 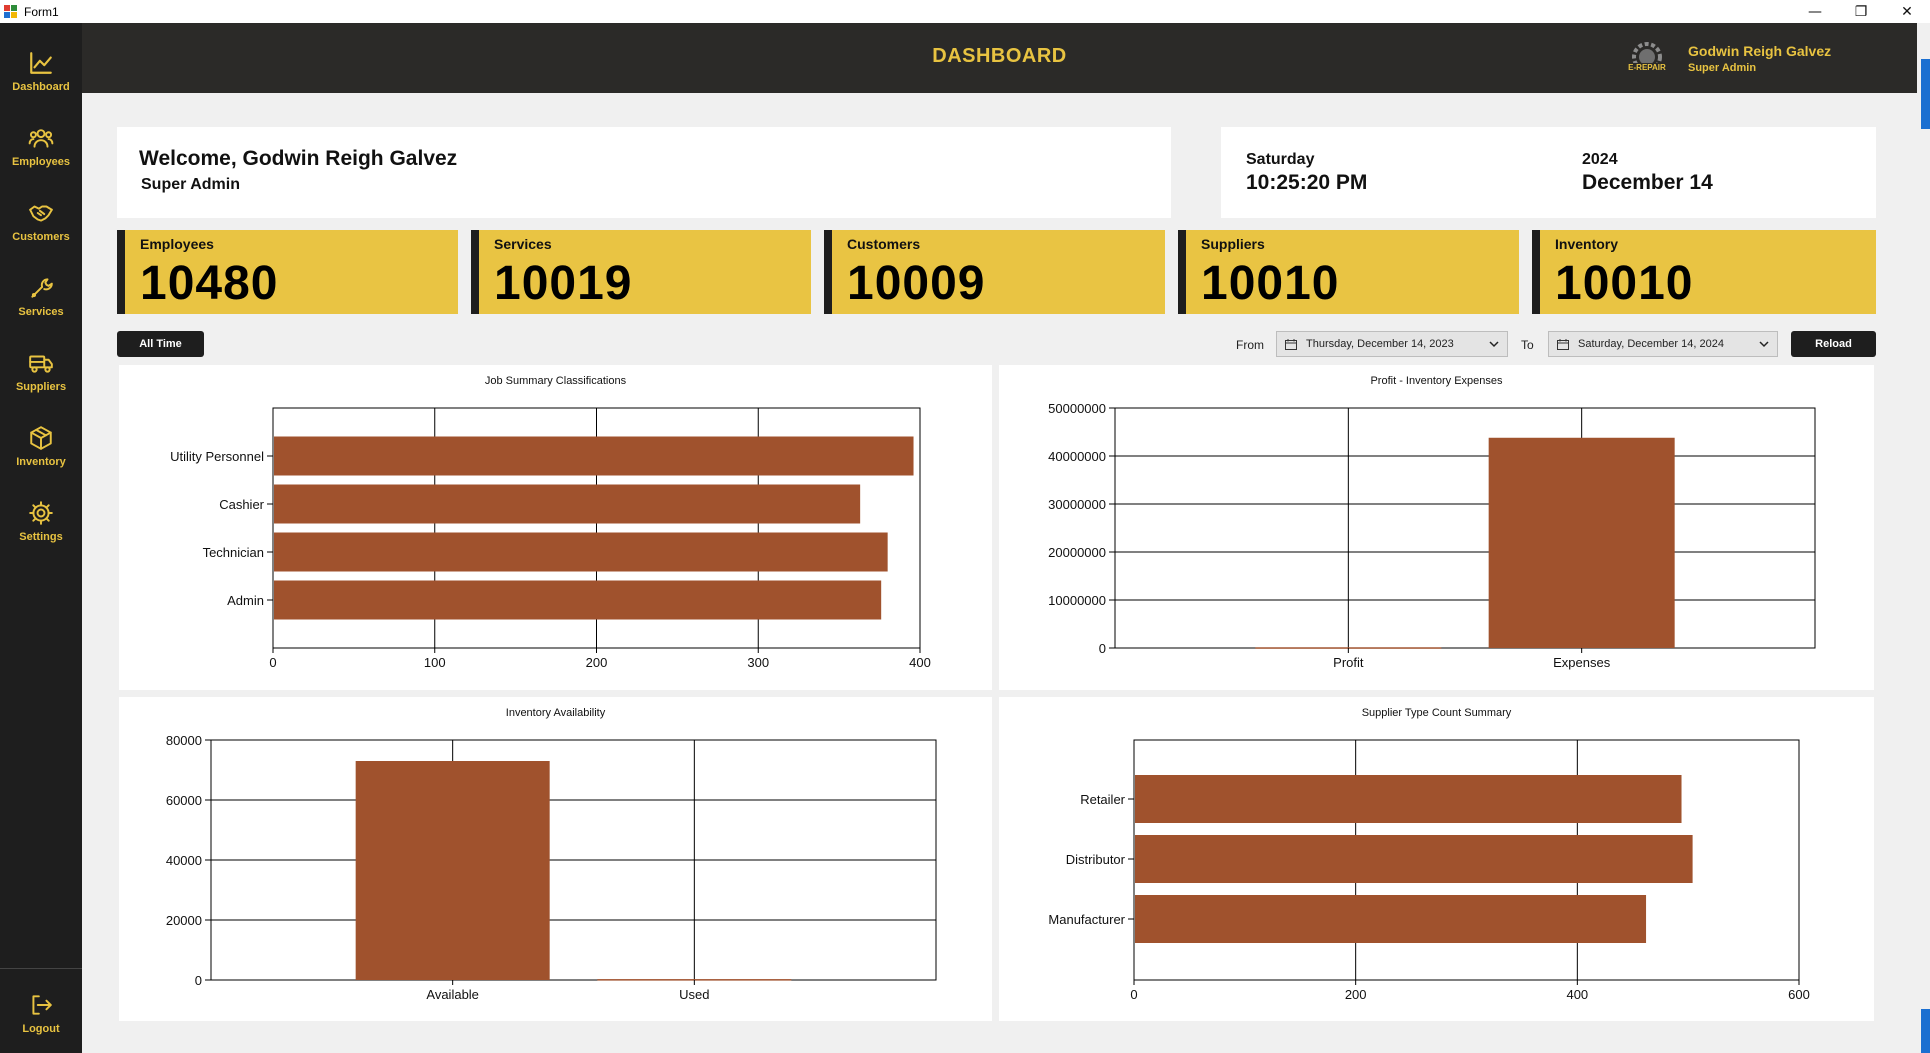 What do you see at coordinates (184, 740) in the screenshot?
I see `y-tick-label: 80000` at bounding box center [184, 740].